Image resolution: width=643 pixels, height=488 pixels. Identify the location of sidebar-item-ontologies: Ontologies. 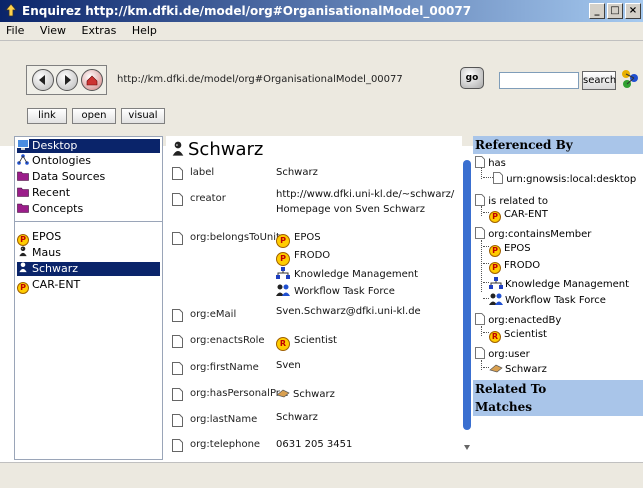
(88, 161).